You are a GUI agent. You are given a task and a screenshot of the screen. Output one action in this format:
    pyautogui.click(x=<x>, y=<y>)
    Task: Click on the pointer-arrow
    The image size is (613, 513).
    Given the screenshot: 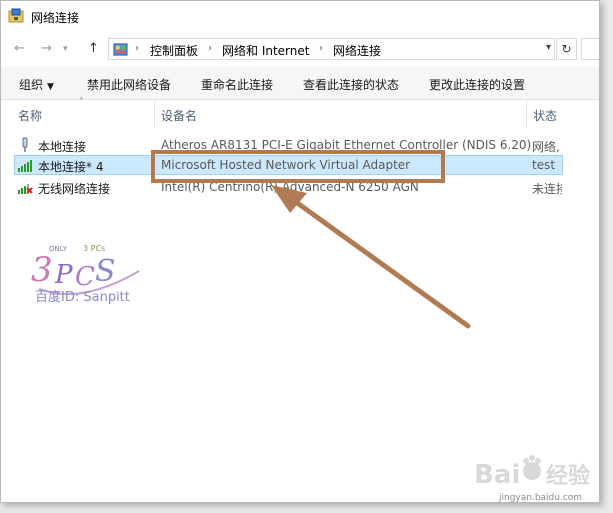 What is the action you would take?
    pyautogui.click(x=378, y=261)
    